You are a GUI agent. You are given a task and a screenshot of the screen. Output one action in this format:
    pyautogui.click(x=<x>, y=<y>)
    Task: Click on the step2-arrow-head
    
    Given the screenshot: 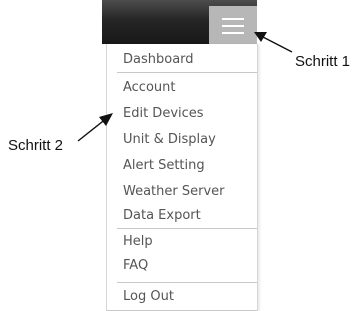 What is the action you would take?
    pyautogui.click(x=106, y=119)
    